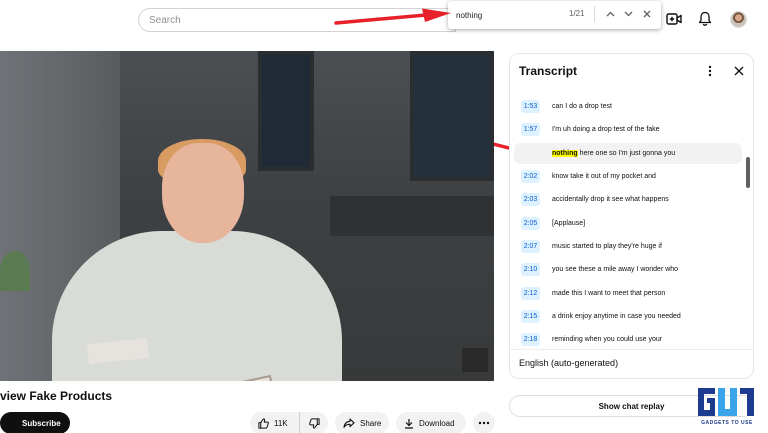 The image size is (768, 433). Describe the element at coordinates (748, 172) in the screenshot. I see `transcript-scrollbar-thumb` at that location.